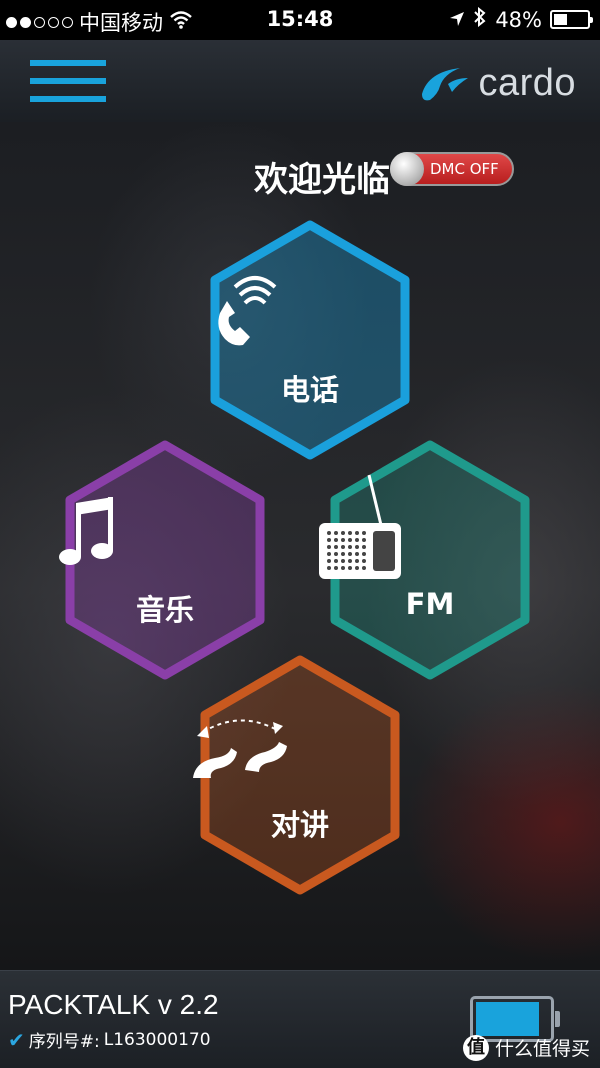  Describe the element at coordinates (164, 610) in the screenshot. I see `music-label: 音乐` at that location.